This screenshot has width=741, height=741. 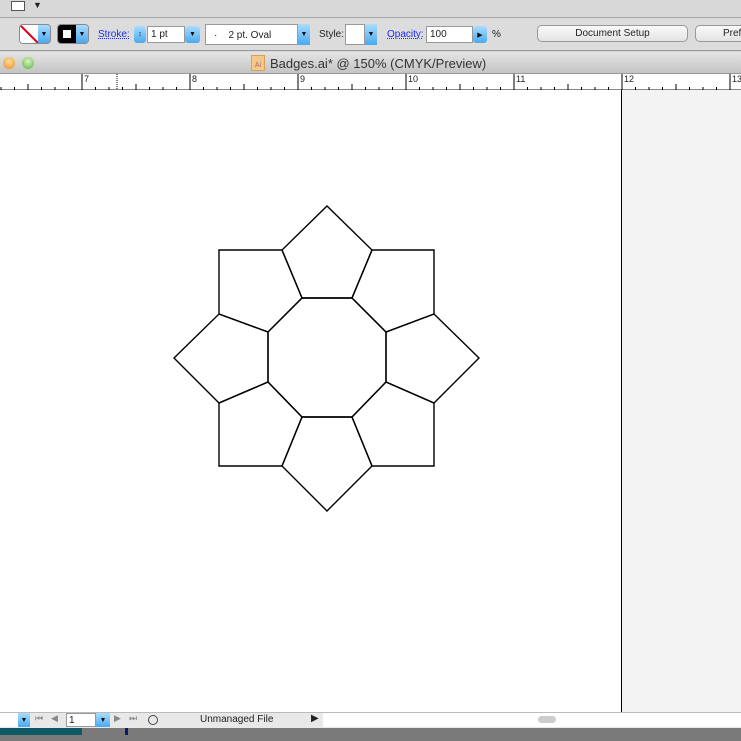 What do you see at coordinates (39, 718) in the screenshot?
I see `first-artboard-button: ⏮` at bounding box center [39, 718].